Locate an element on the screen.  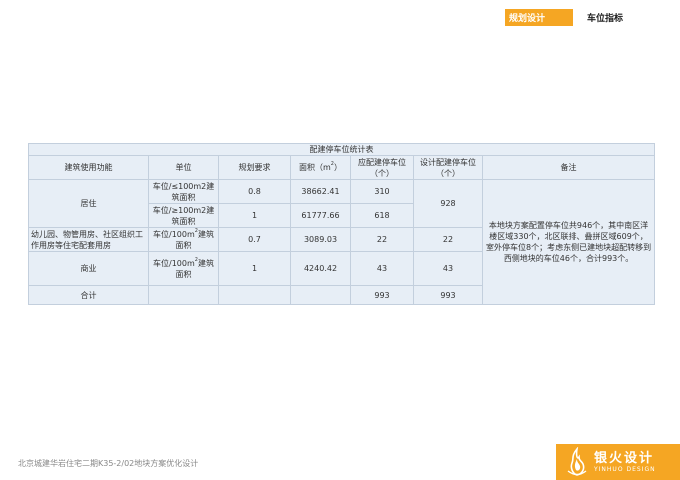
header-note: 备注 is located at coordinates (568, 167).